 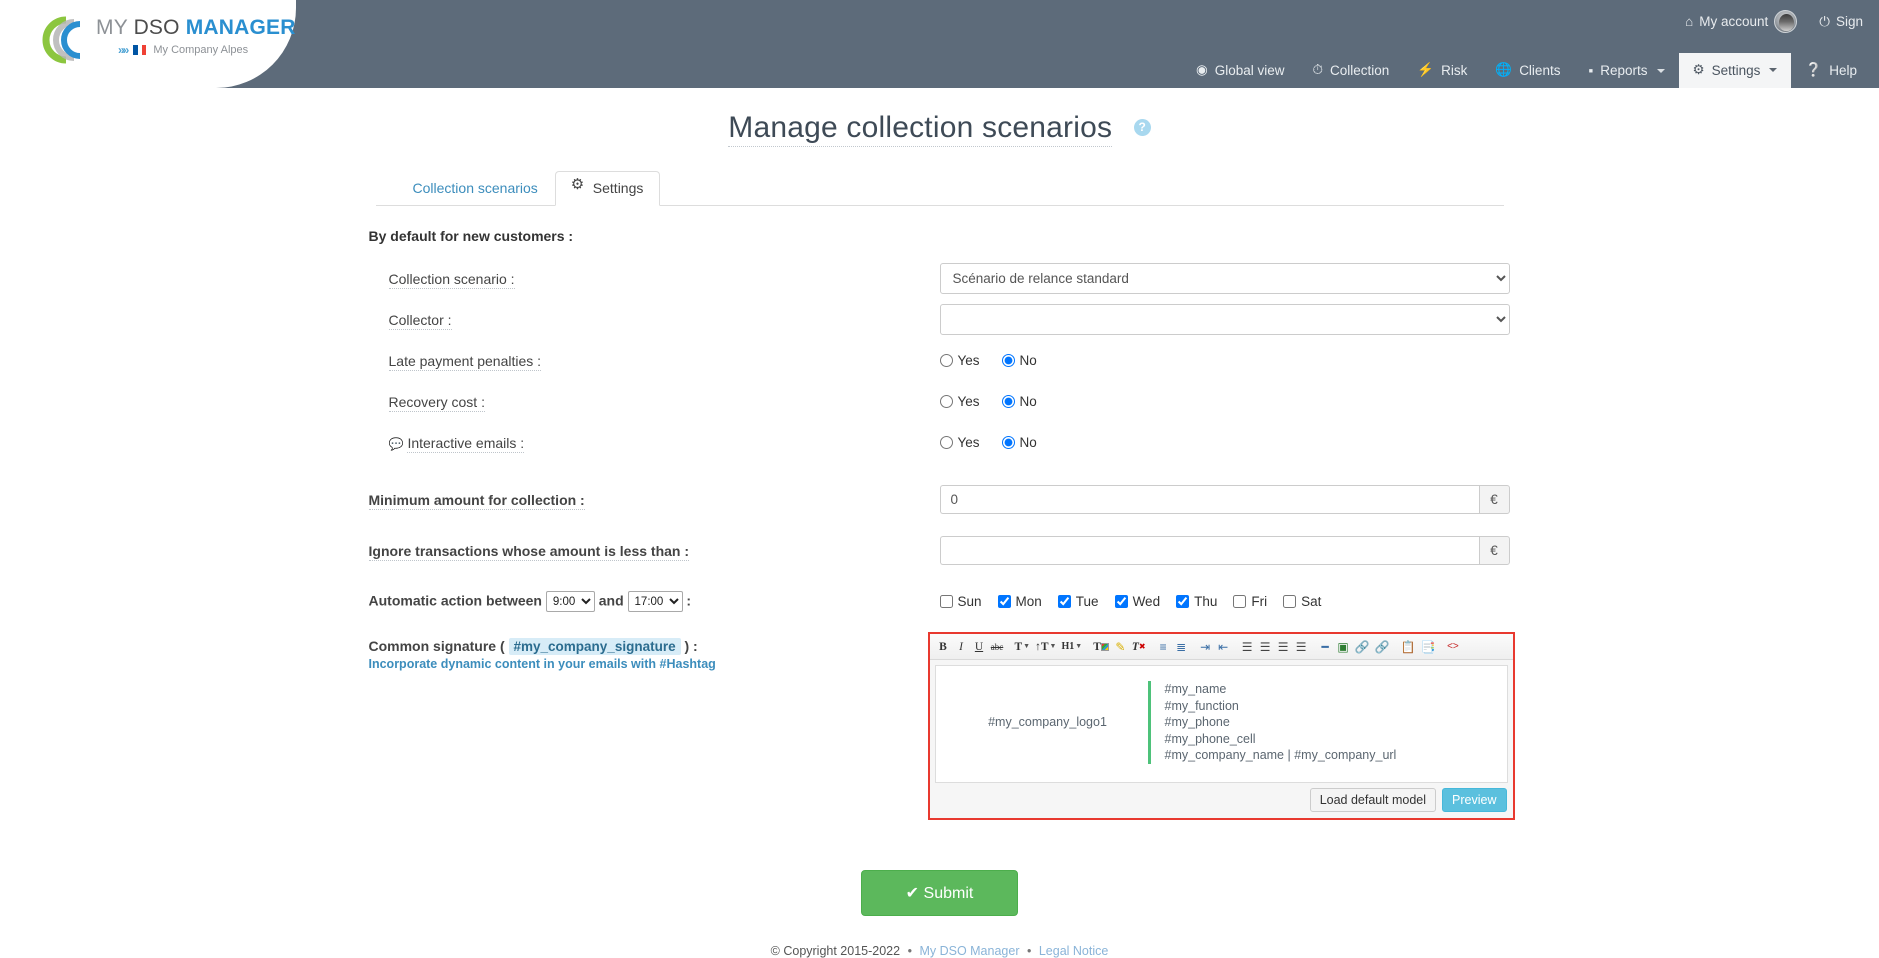 What do you see at coordinates (969, 601) in the screenshot?
I see `day-label: Sun` at bounding box center [969, 601].